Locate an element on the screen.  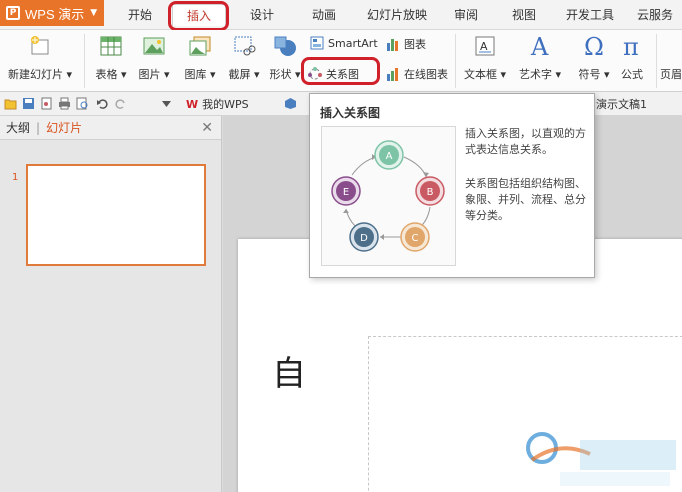
online-chart-label: 在线图表 is located at coordinates (426, 74).